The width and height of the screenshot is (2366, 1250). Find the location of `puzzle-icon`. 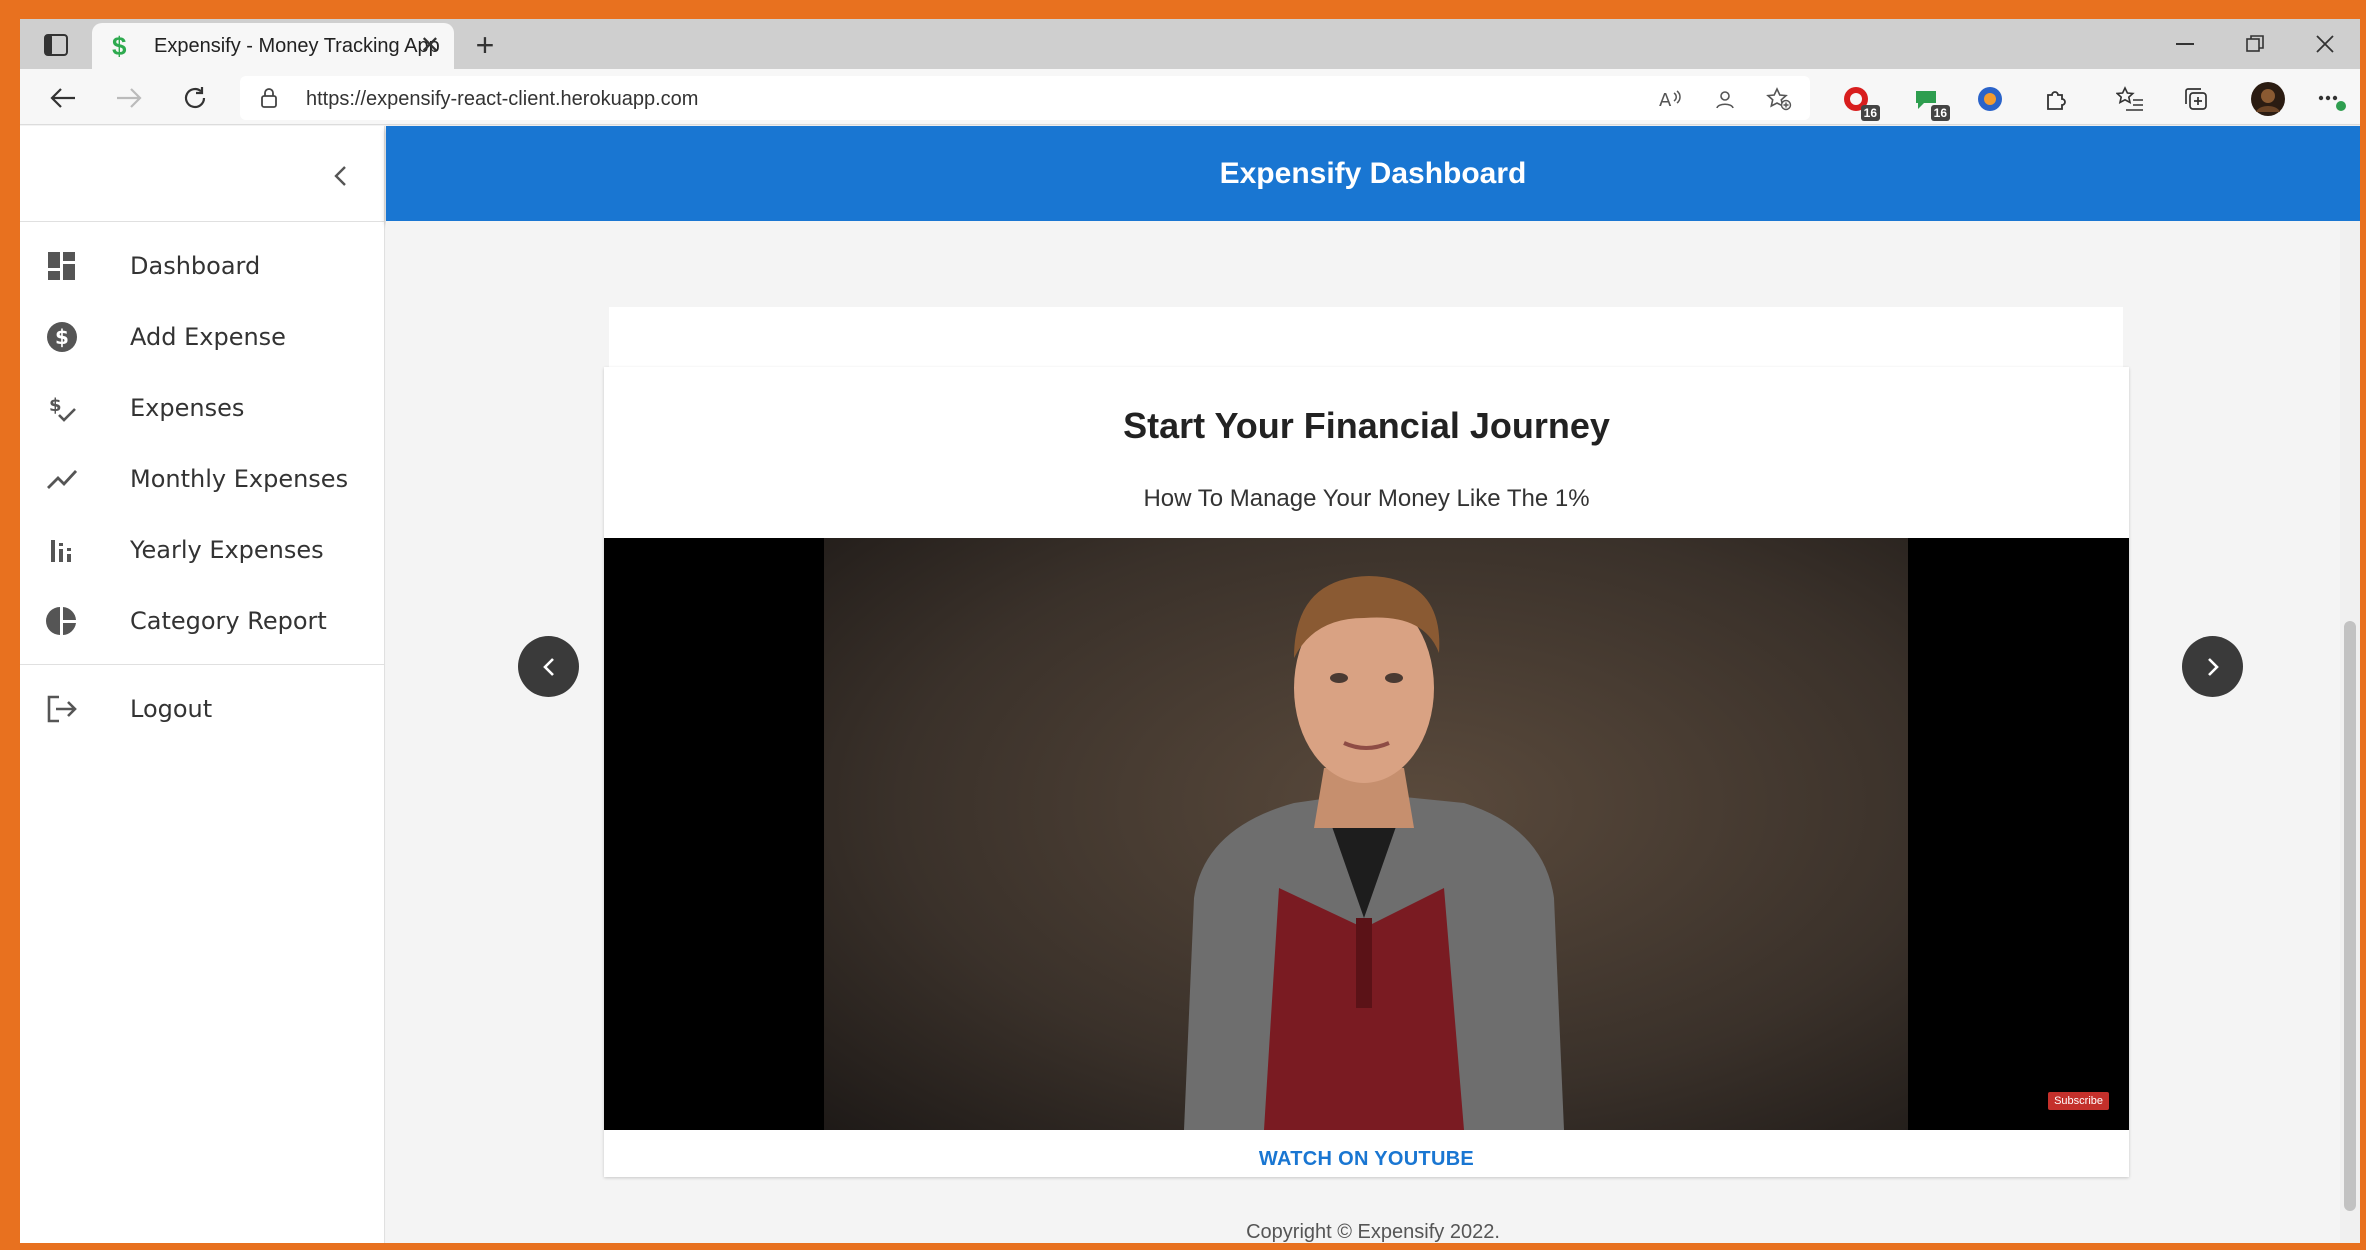

puzzle-icon is located at coordinates (2056, 100).